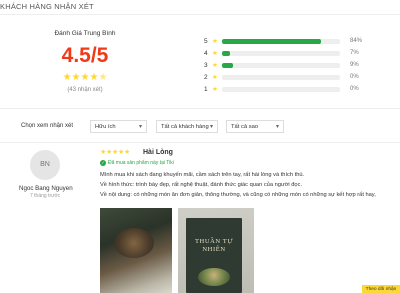  What do you see at coordinates (206, 65) in the screenshot?
I see `dist-star-count: 3` at bounding box center [206, 65].